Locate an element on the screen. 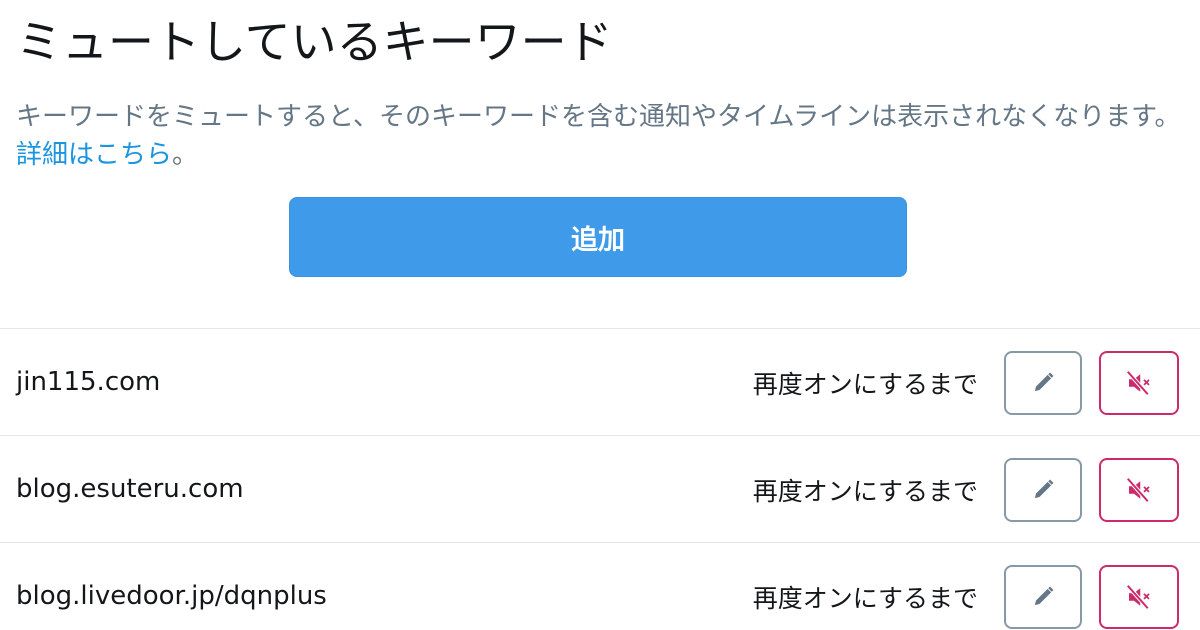  add-keyword-button: 追加 is located at coordinates (598, 237).